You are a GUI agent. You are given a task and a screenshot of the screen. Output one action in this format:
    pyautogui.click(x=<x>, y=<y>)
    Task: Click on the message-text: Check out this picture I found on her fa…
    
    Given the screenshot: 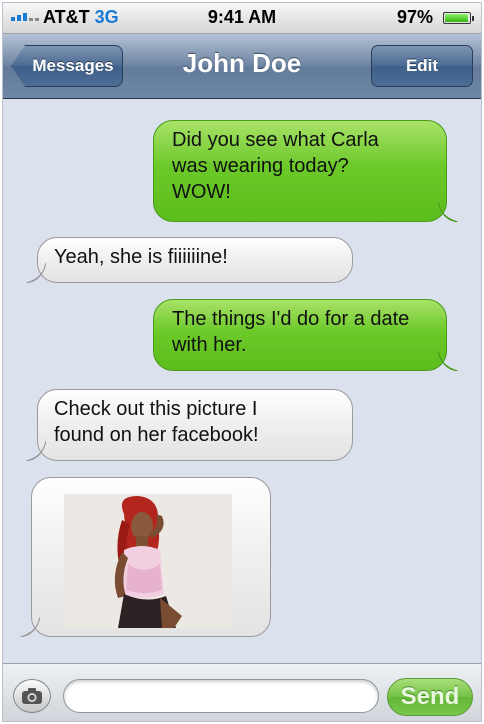 What is the action you would take?
    pyautogui.click(x=156, y=422)
    